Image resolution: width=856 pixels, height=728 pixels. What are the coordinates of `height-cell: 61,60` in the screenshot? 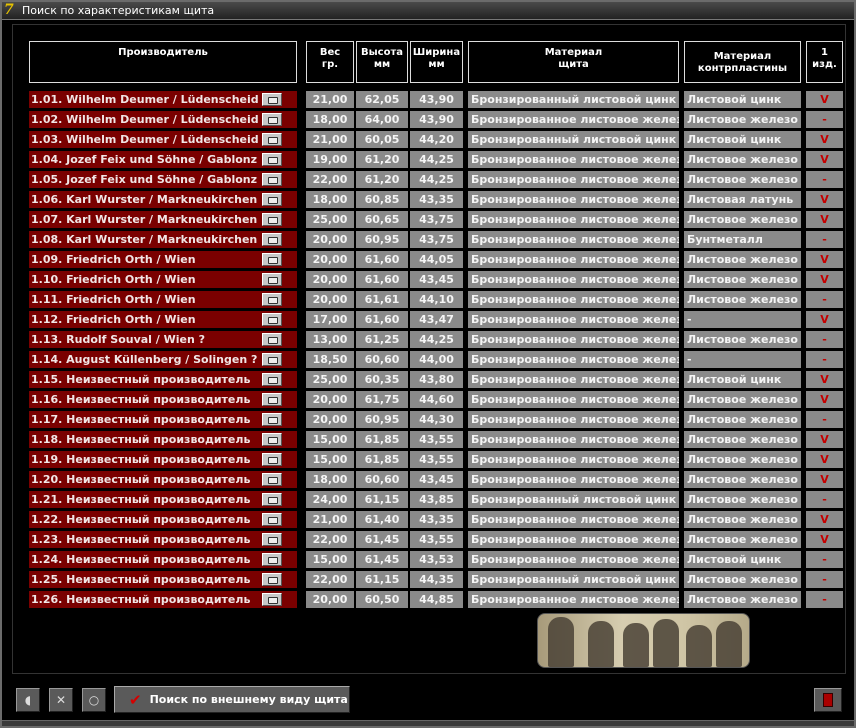 It's located at (382, 259).